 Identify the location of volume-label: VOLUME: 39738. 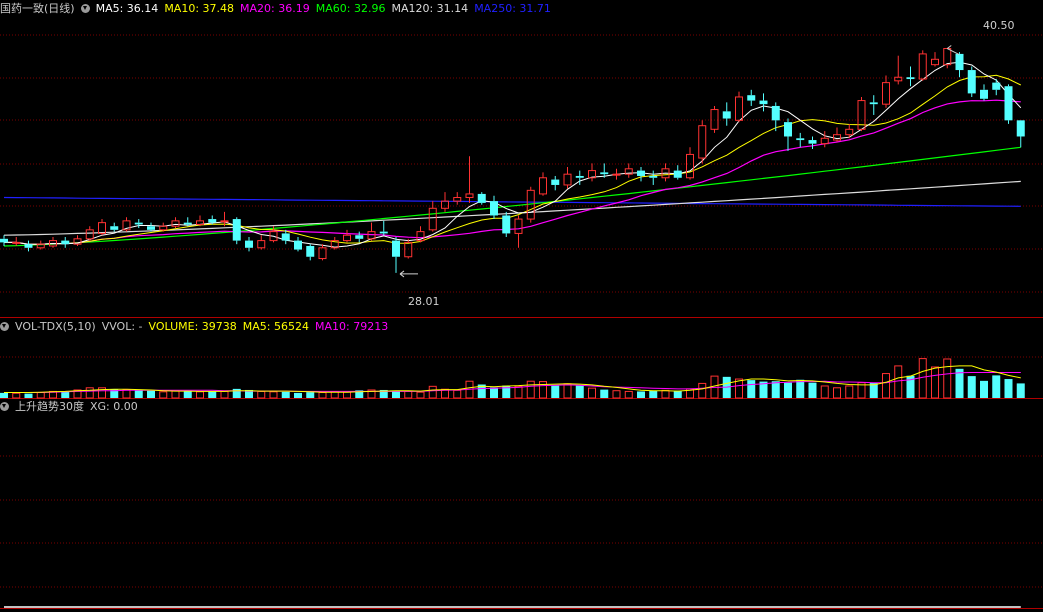
(192, 326).